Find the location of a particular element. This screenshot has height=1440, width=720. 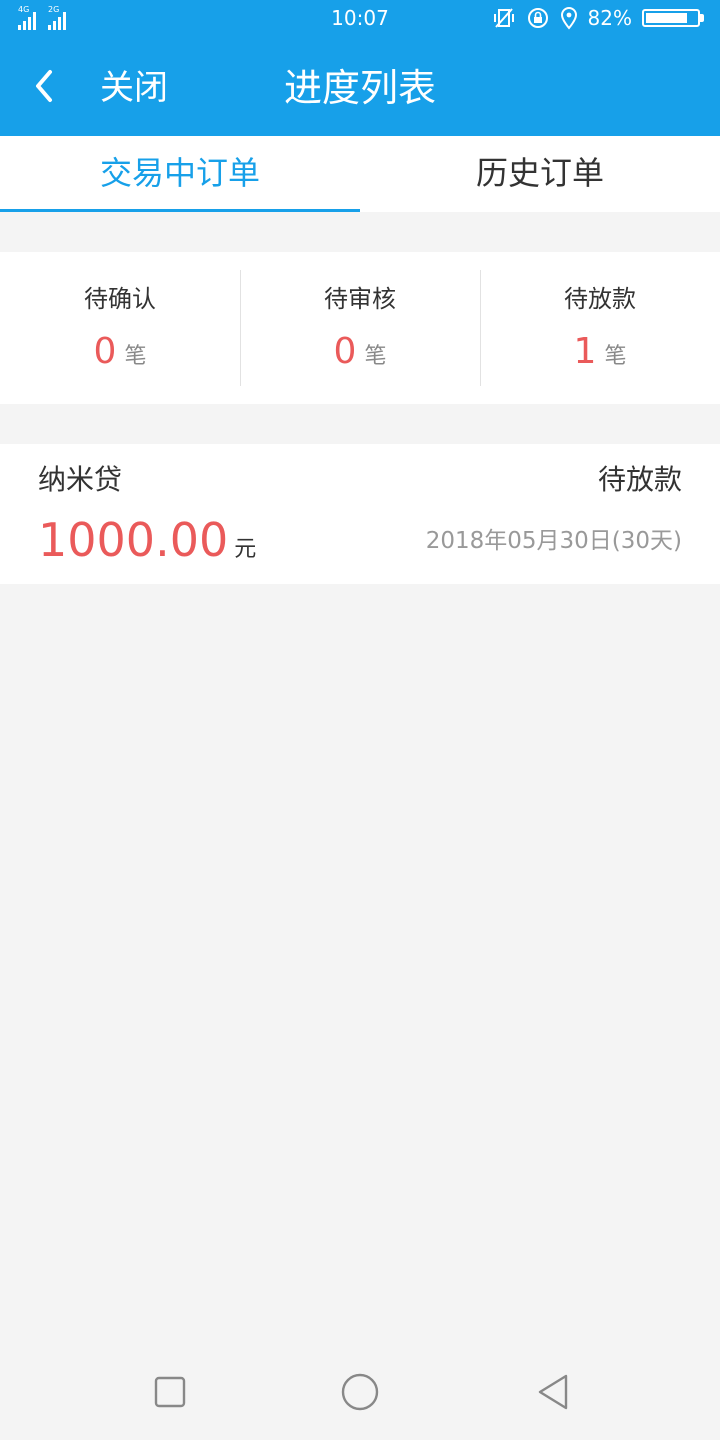

location-icon is located at coordinates (568, 18).